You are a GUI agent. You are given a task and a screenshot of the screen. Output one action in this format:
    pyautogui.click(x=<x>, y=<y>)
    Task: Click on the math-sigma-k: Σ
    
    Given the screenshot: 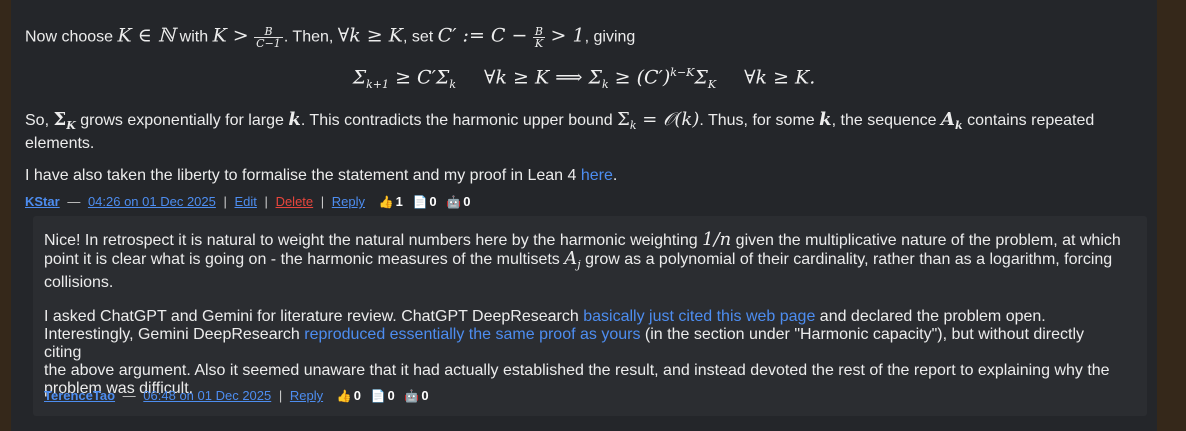 What is the action you would take?
    pyautogui.click(x=623, y=119)
    